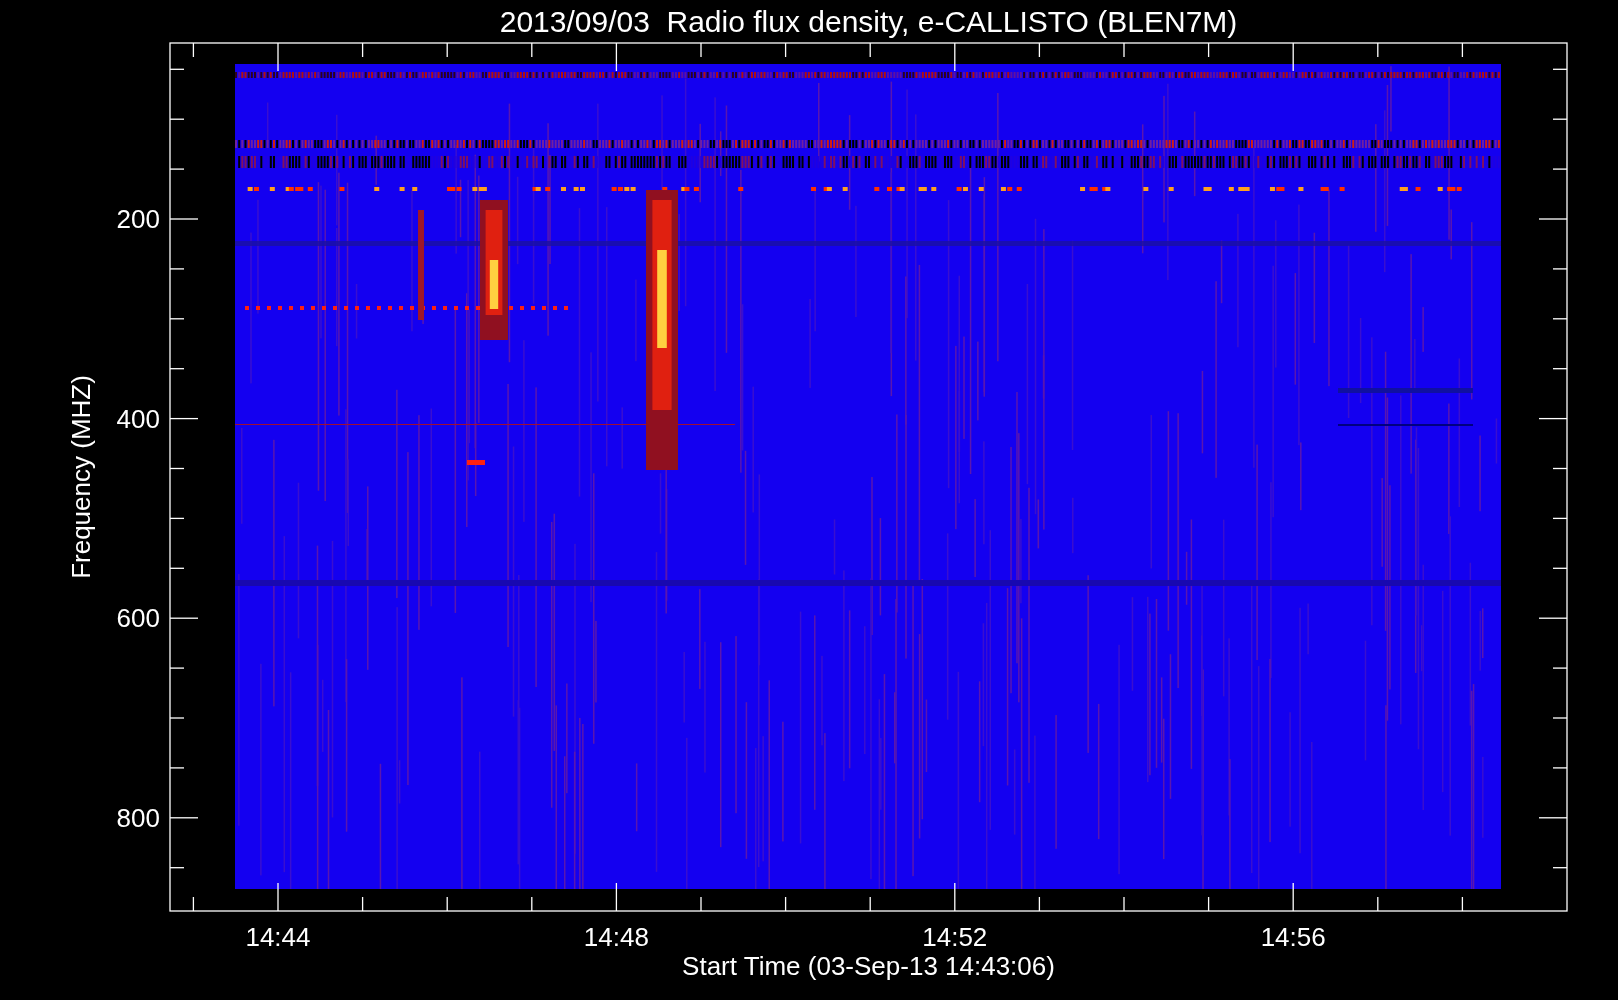 The image size is (1618, 1000). I want to click on y-tick-label: 200, so click(138, 219).